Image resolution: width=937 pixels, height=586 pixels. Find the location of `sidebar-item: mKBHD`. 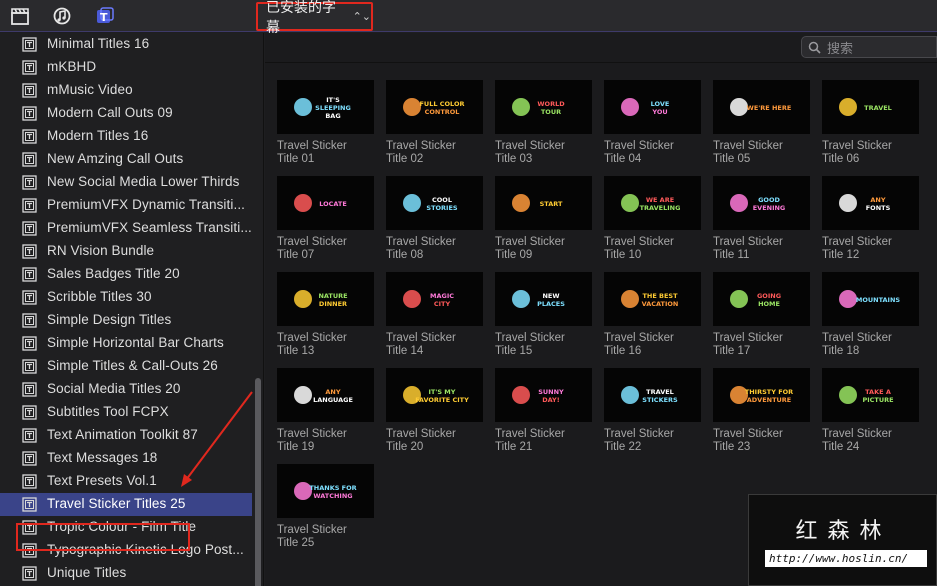

sidebar-item: mKBHD is located at coordinates (126, 67).